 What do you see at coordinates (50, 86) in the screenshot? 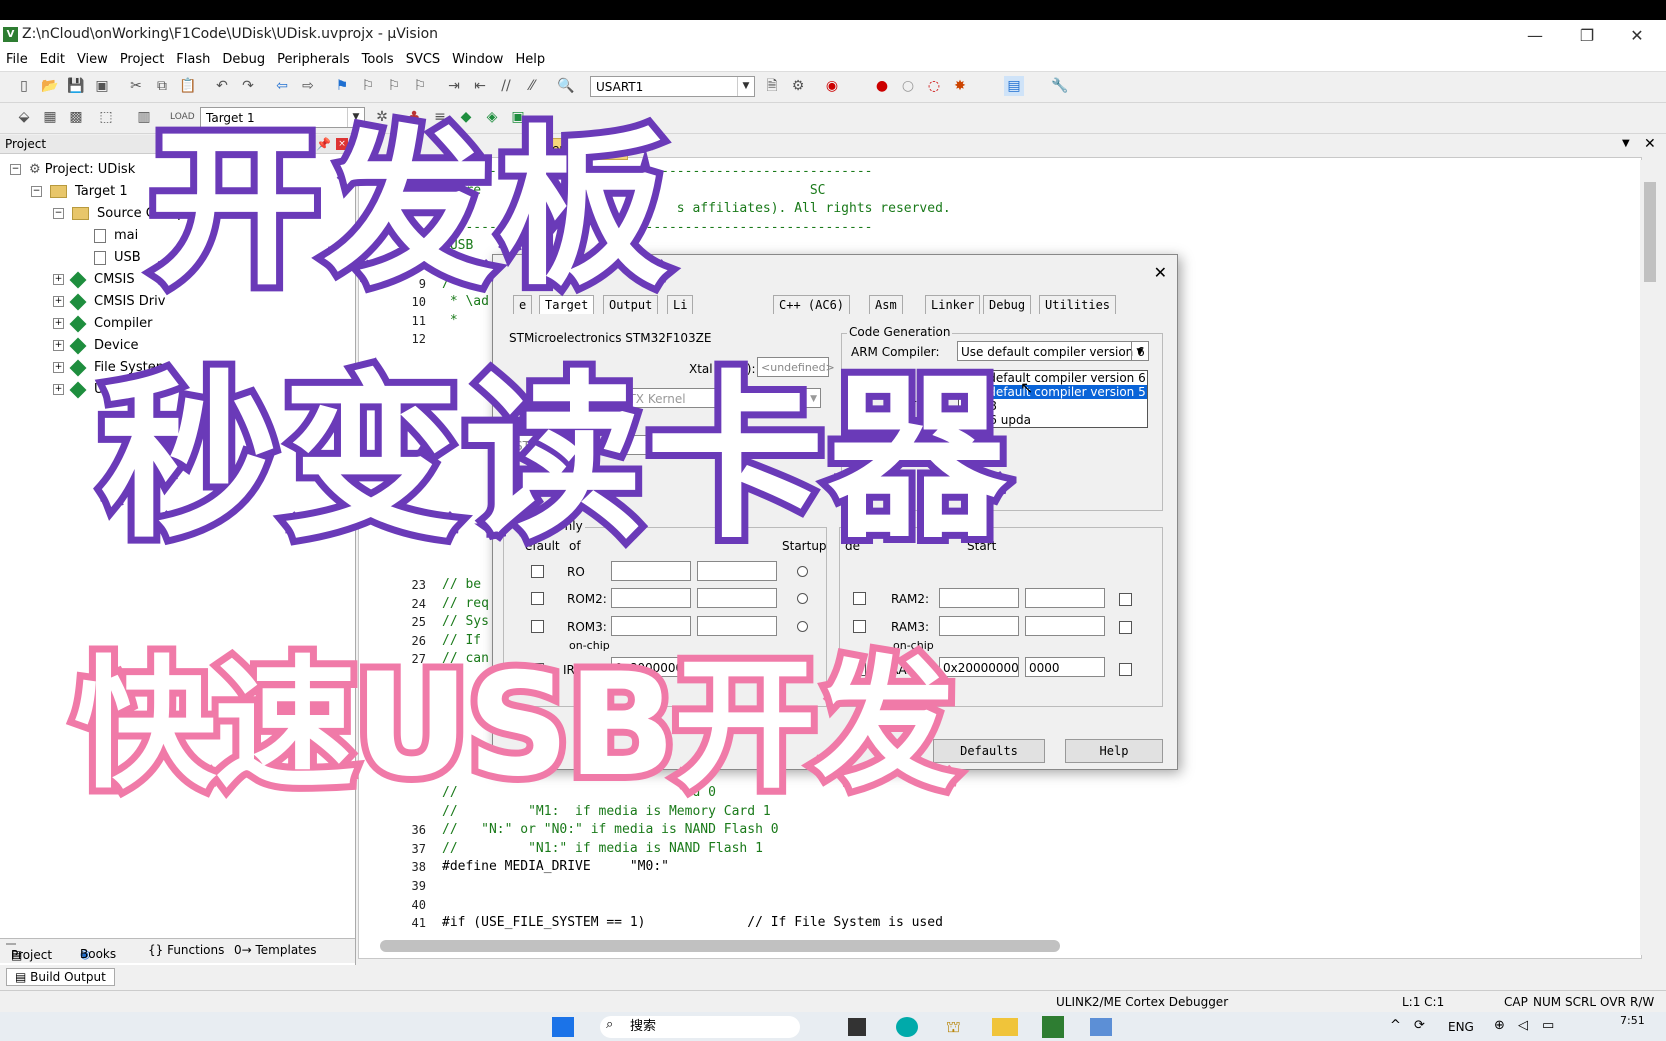
I see `open-file-icon: 📂` at bounding box center [50, 86].